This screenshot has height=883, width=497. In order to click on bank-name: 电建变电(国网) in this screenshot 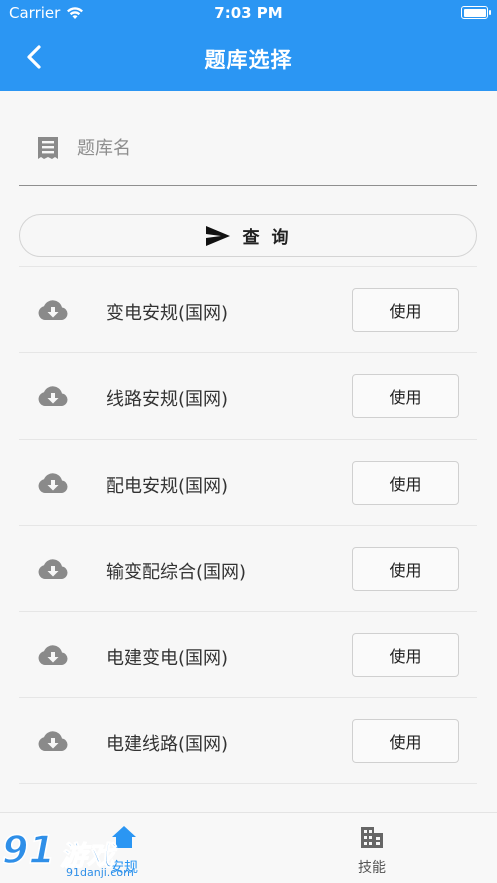, I will do `click(167, 659)`.